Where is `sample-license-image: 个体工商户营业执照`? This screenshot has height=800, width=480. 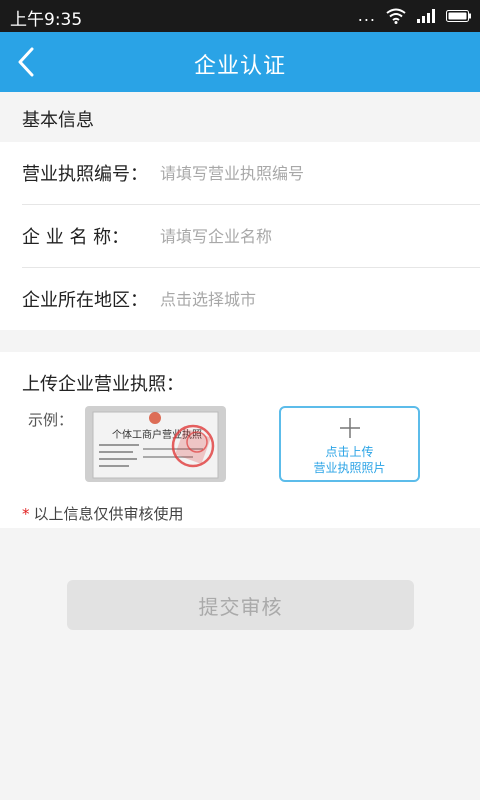
sample-license-image: 个体工商户营业执照 is located at coordinates (155, 444).